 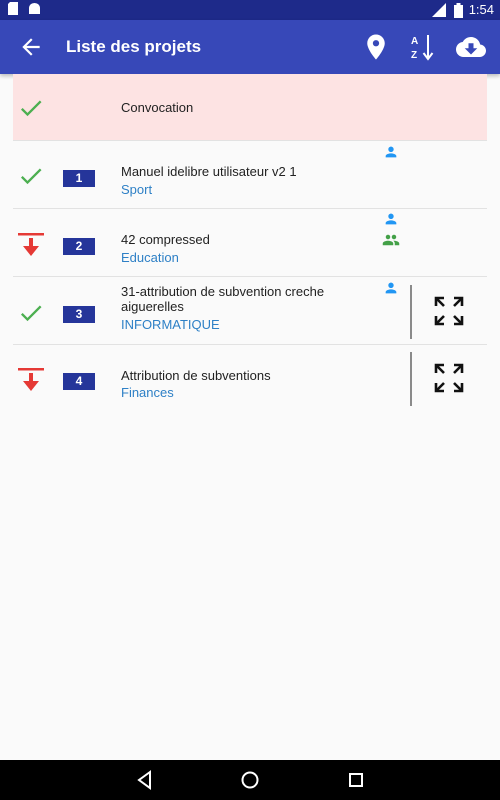 What do you see at coordinates (170, 324) in the screenshot?
I see `item-category: INFORMATIQUE` at bounding box center [170, 324].